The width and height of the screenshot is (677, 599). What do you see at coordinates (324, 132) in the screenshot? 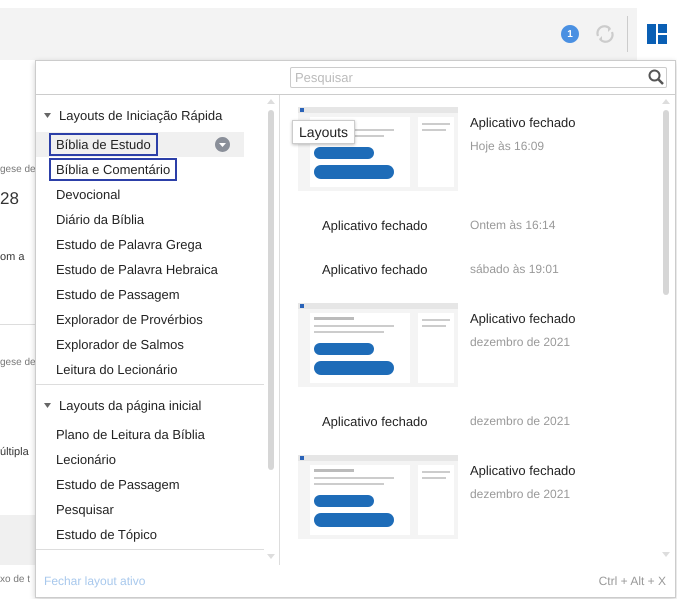
I see `tooltip: Layouts` at bounding box center [324, 132].